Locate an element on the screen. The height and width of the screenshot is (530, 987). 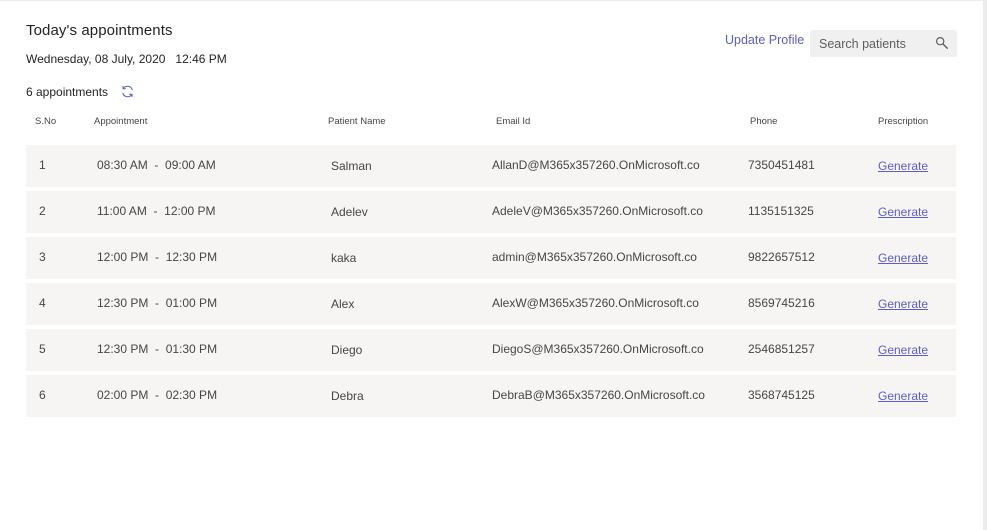
row-phone: 7350451481 is located at coordinates (781, 165).